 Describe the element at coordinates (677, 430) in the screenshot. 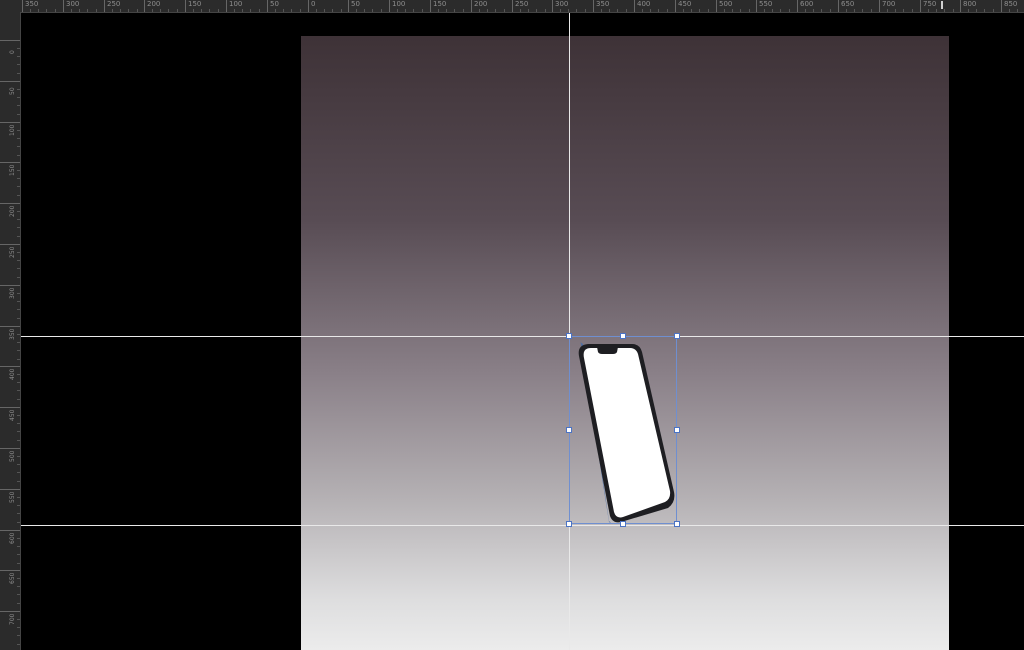

I see `resize-handle-middle-right` at that location.